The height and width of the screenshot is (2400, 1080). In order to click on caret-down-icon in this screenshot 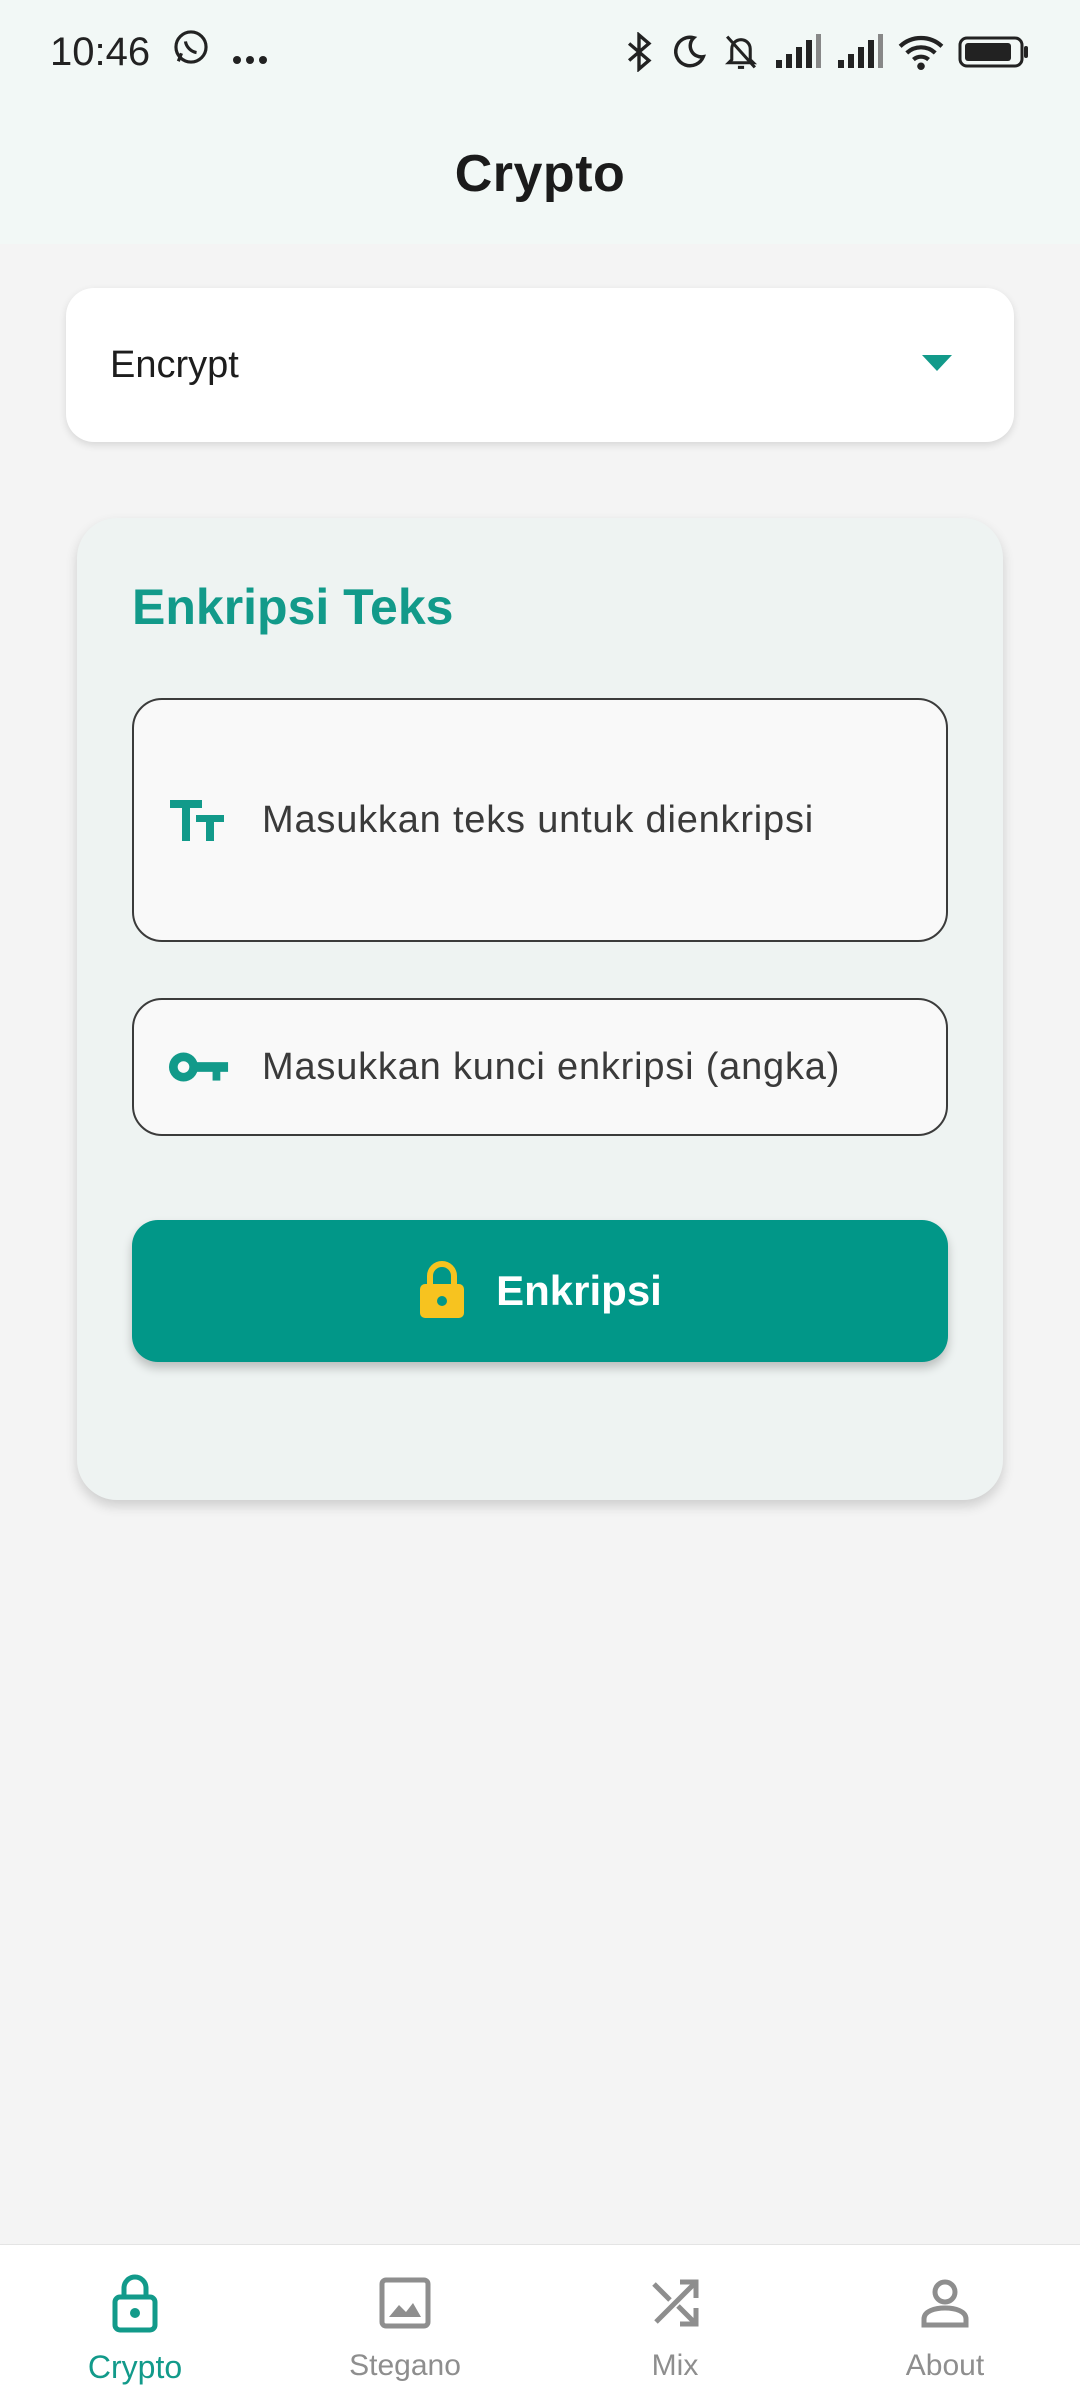, I will do `click(937, 365)`.